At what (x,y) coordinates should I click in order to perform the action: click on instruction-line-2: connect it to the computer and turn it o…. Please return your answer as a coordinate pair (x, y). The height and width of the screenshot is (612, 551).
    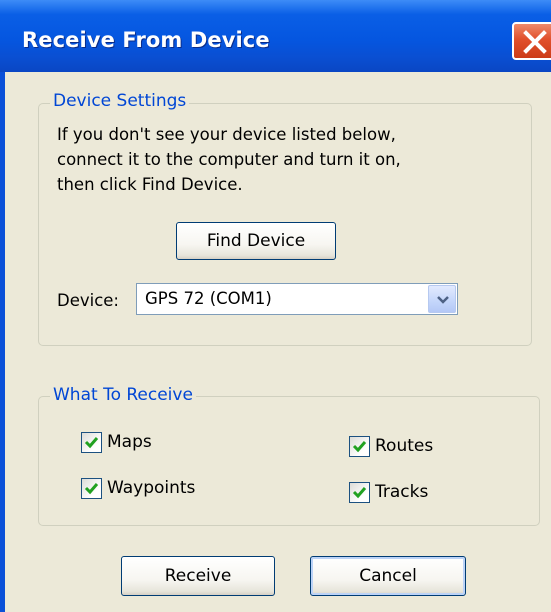
    Looking at the image, I should click on (229, 159).